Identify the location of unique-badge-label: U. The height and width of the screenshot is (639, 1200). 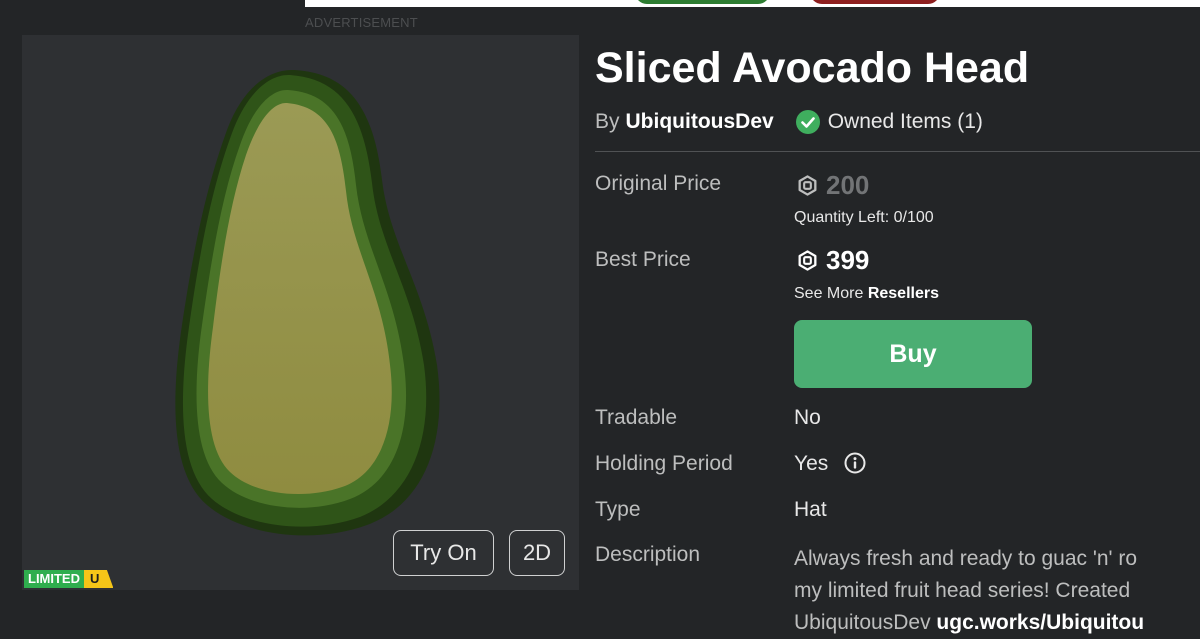
(99, 579).